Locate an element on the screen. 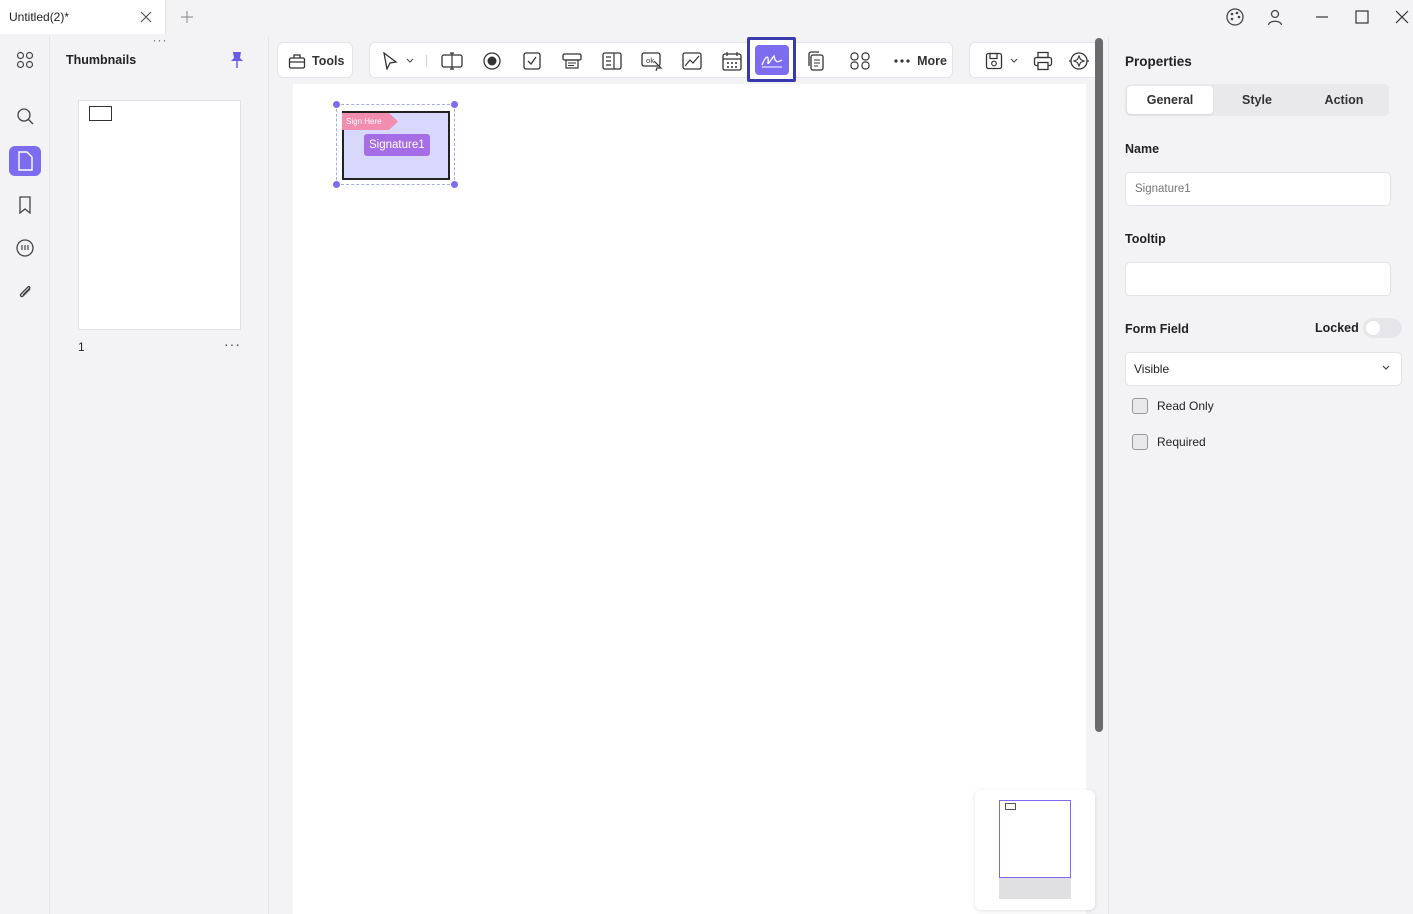 The width and height of the screenshot is (1413, 914). ai-assistant-button is located at coordinates (1079, 61).